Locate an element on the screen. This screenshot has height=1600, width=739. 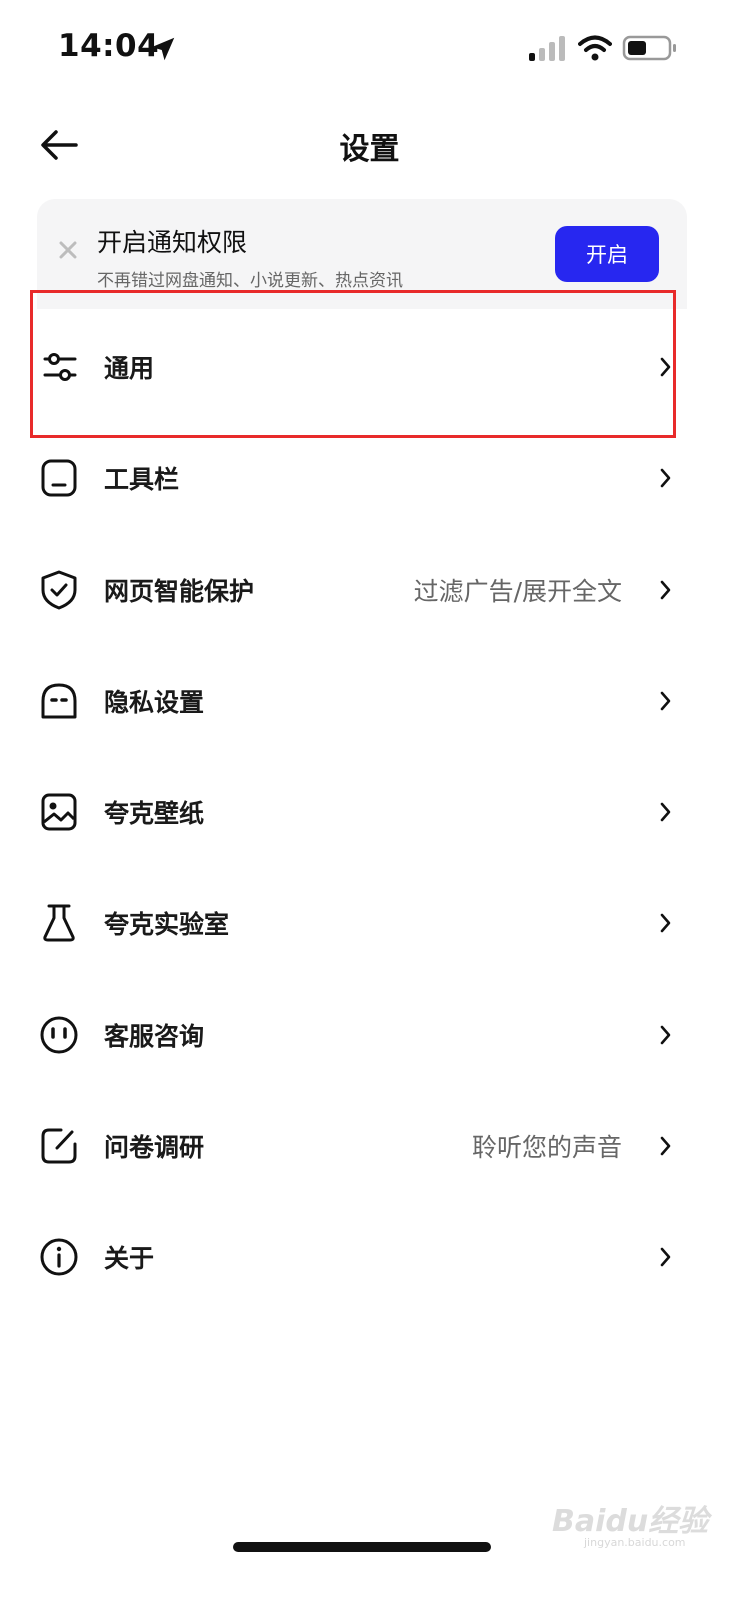
navigation-bar: 设置 is located at coordinates (369, 145).